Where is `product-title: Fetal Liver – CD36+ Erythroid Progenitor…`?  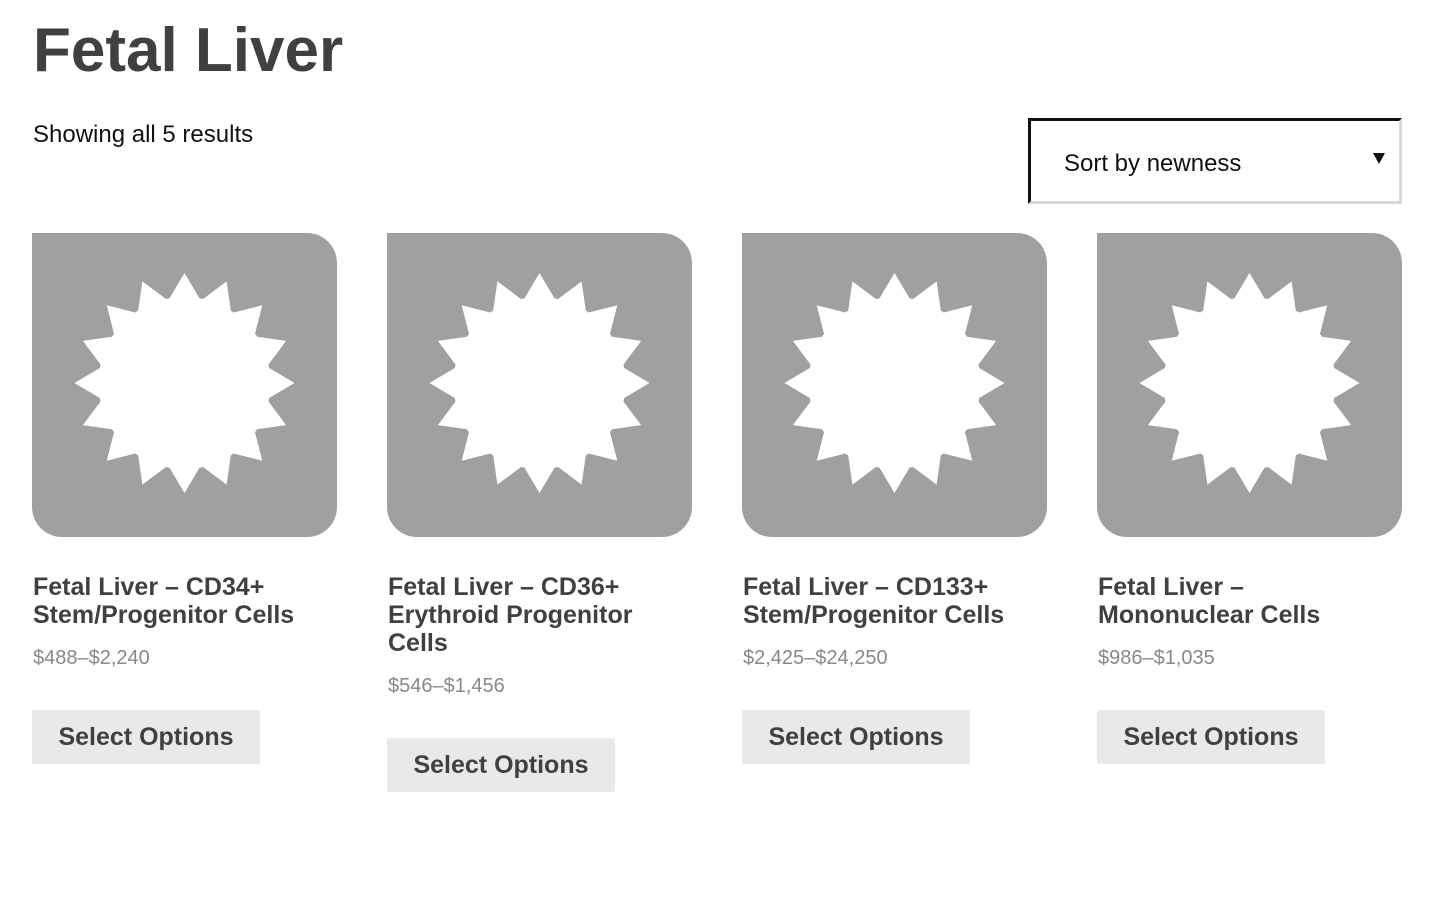
product-title: Fetal Liver – CD36+ Erythroid Progenitor… is located at coordinates (538, 615).